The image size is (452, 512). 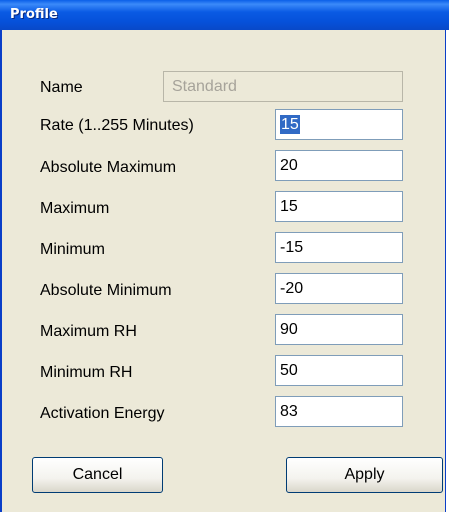 I want to click on activation-energy-input: 83, so click(x=339, y=411).